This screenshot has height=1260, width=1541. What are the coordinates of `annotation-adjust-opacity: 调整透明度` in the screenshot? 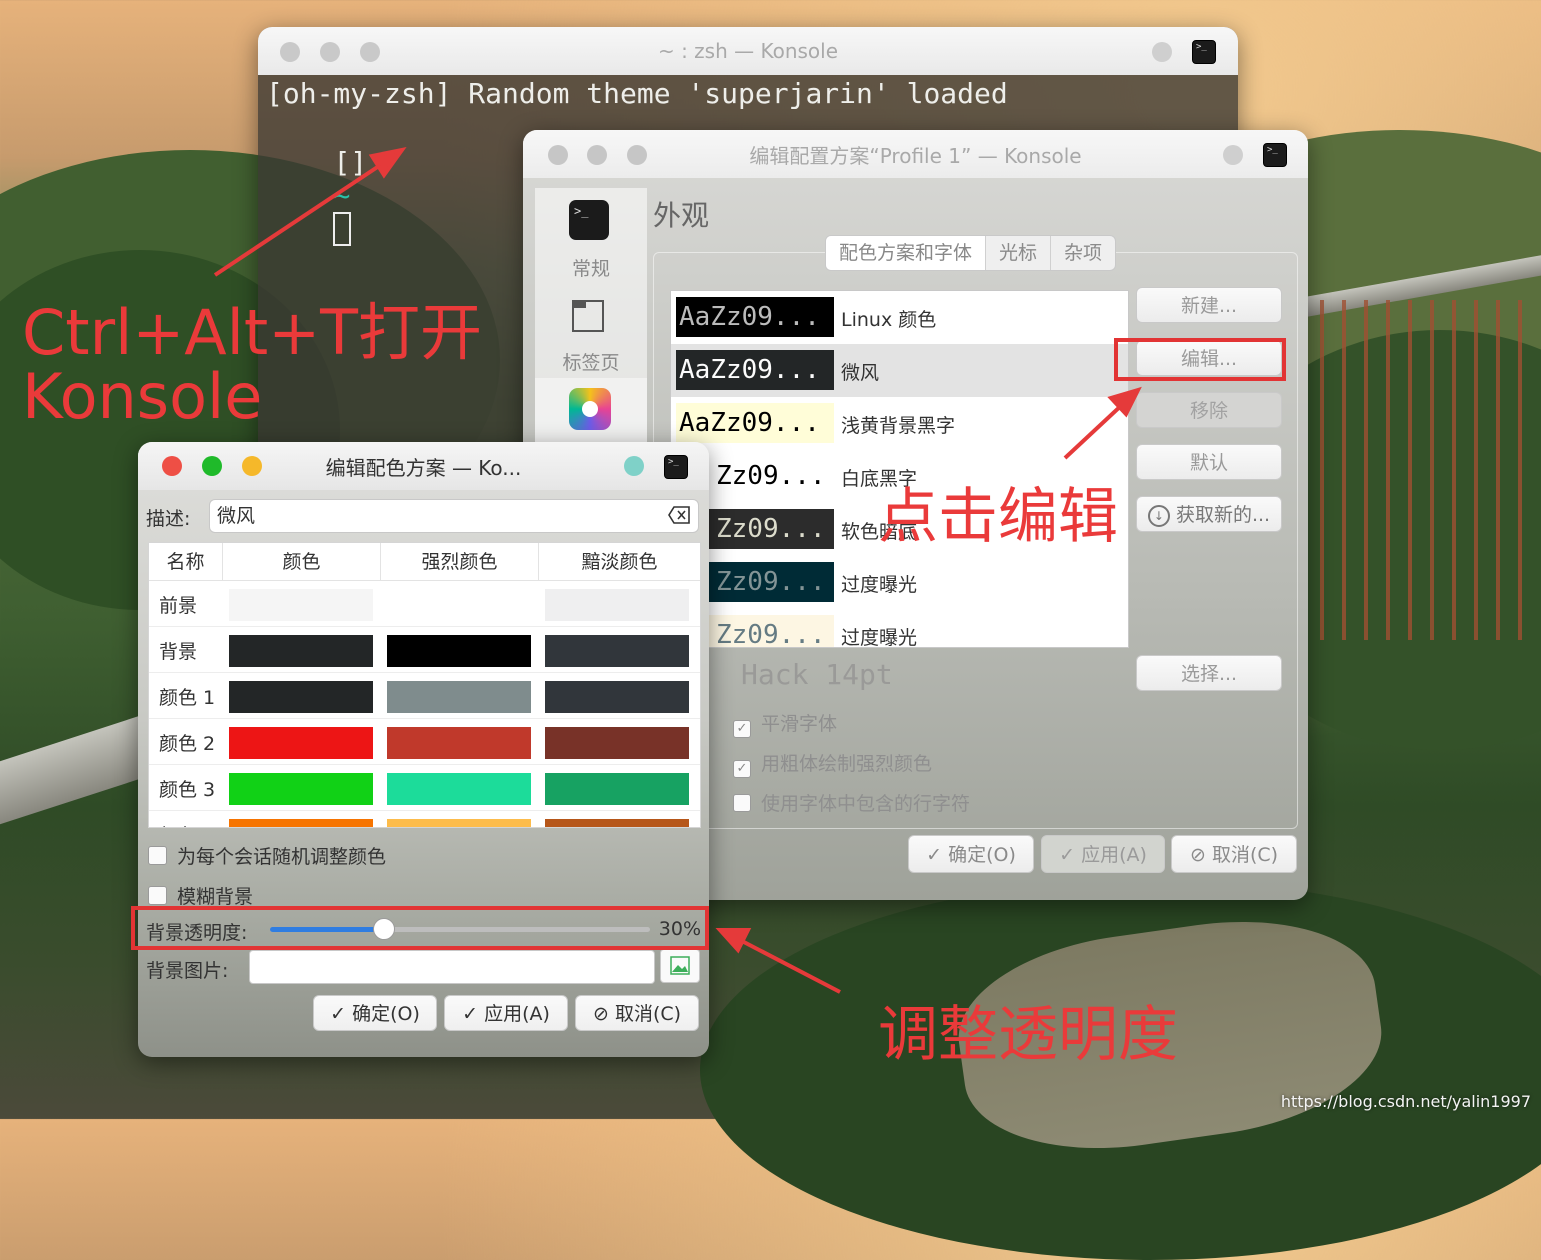 It's located at (1028, 1035).